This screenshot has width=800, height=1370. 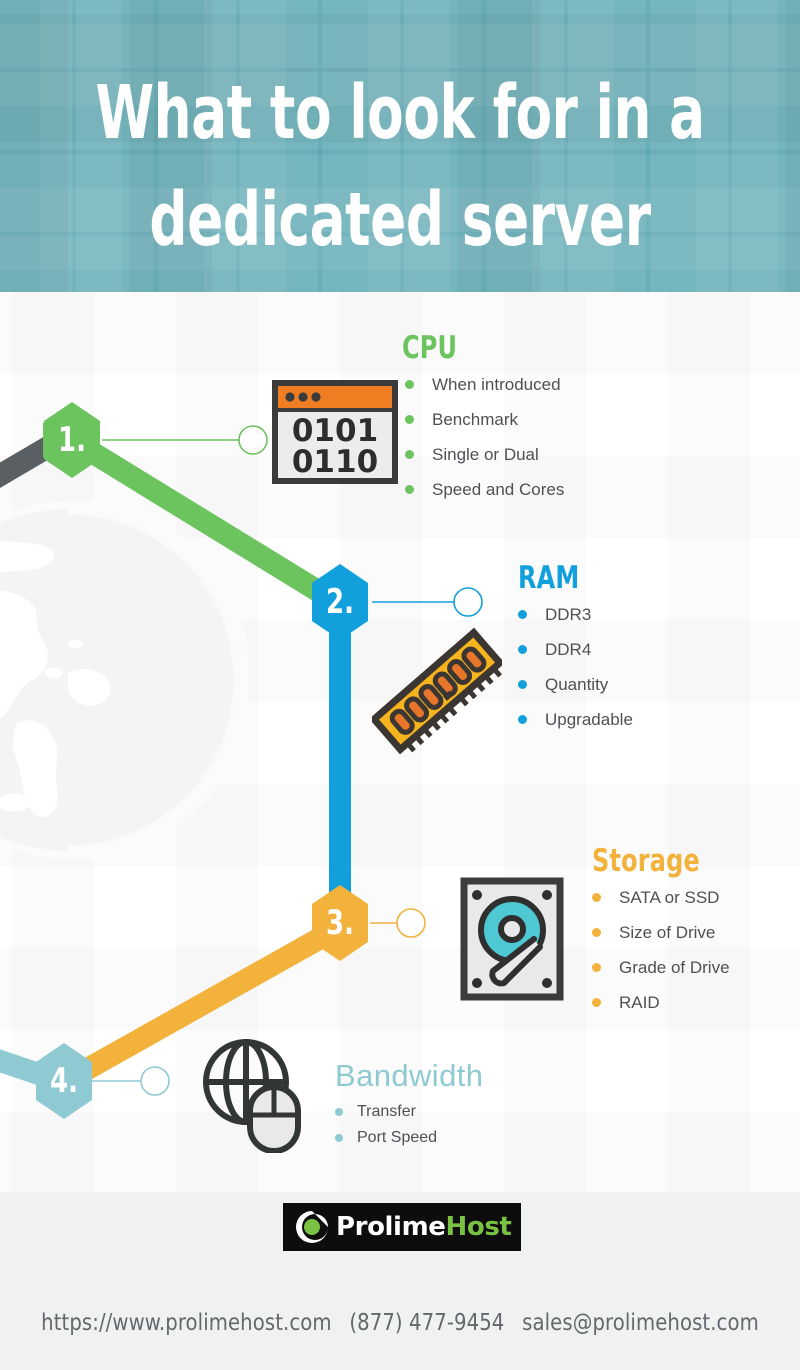 I want to click on list-item: Speed and Cores, so click(x=484, y=489).